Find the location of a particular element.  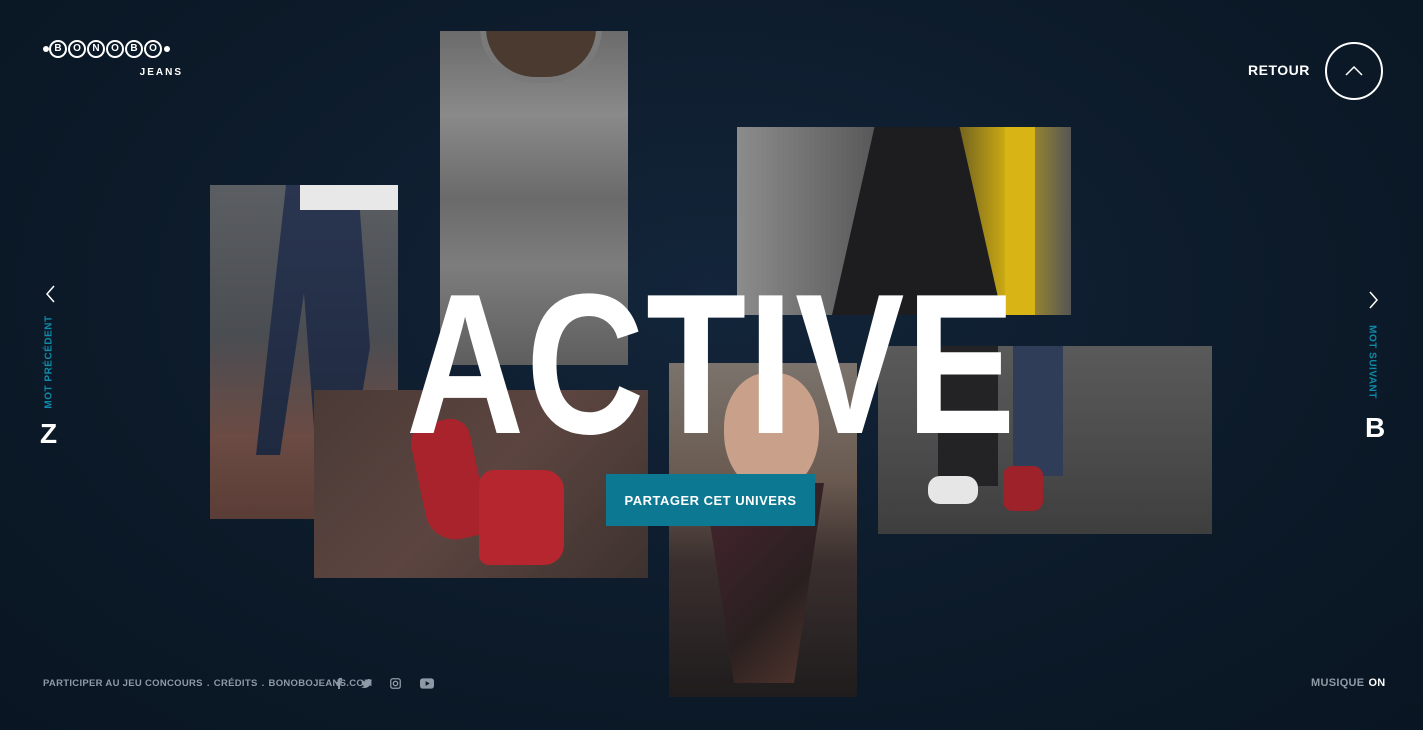

scroll-up-button is located at coordinates (1354, 71).